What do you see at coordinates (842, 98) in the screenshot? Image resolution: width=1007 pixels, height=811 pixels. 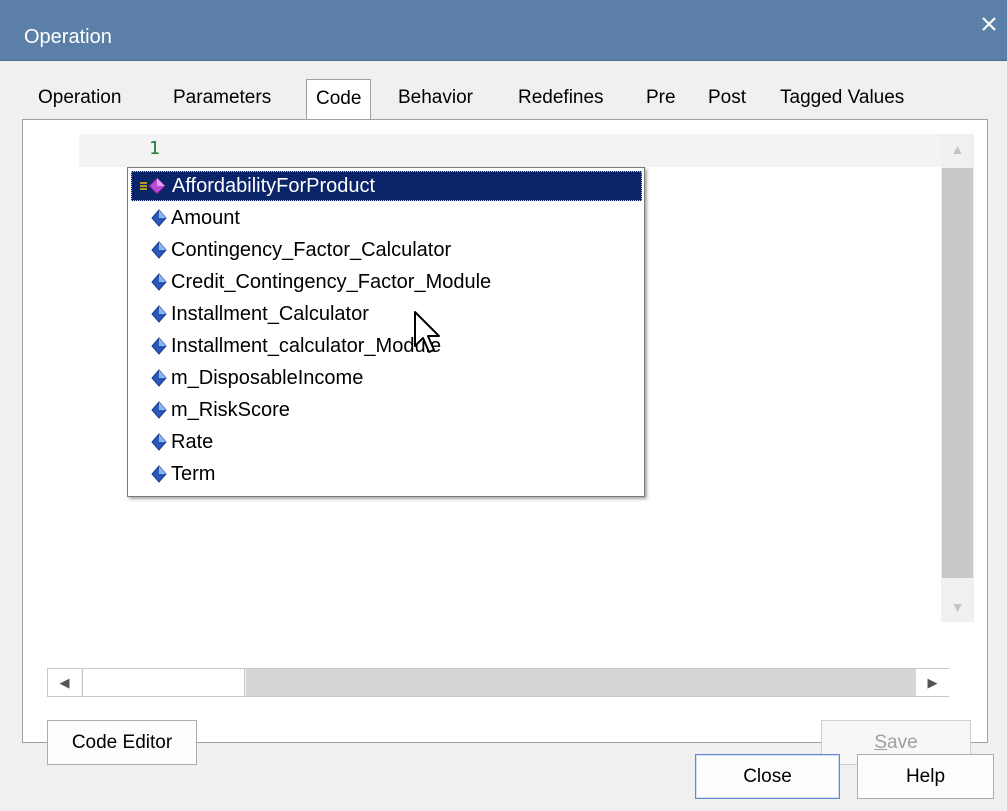 I see `tab-tagged-values: Tagged Values` at bounding box center [842, 98].